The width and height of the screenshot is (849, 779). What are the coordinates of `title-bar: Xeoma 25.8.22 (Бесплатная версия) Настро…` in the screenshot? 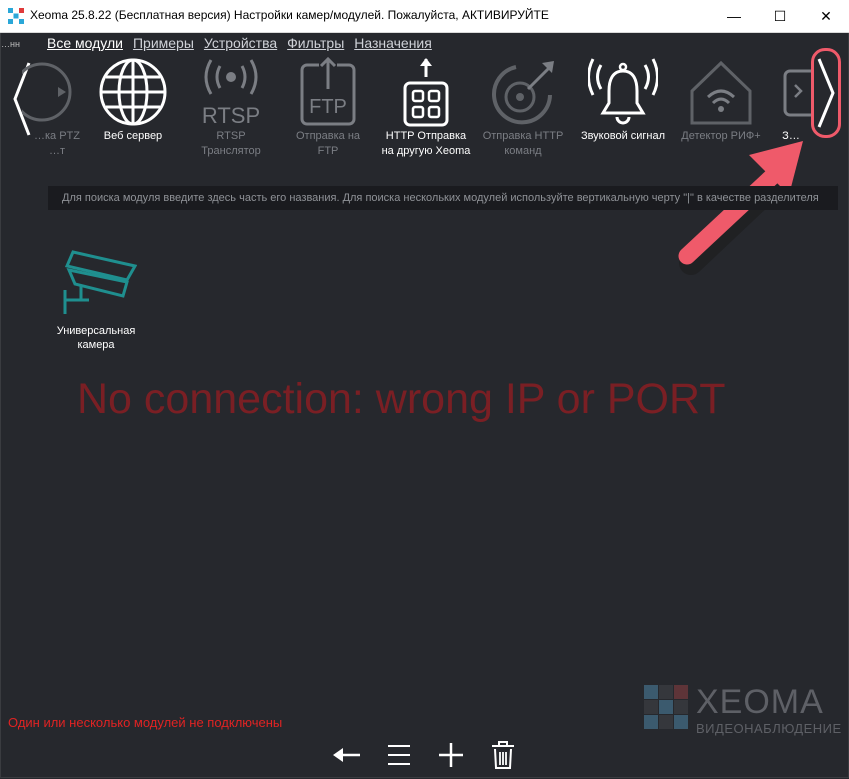 It's located at (424, 16).